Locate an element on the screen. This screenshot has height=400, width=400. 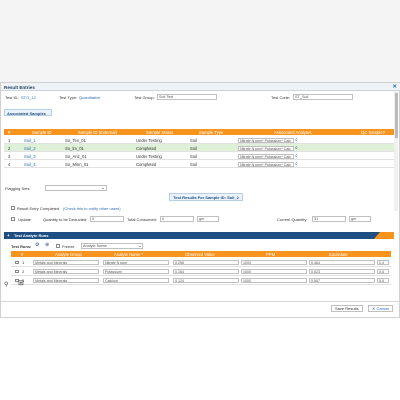
save-results-button: Save Results is located at coordinates (347, 308).